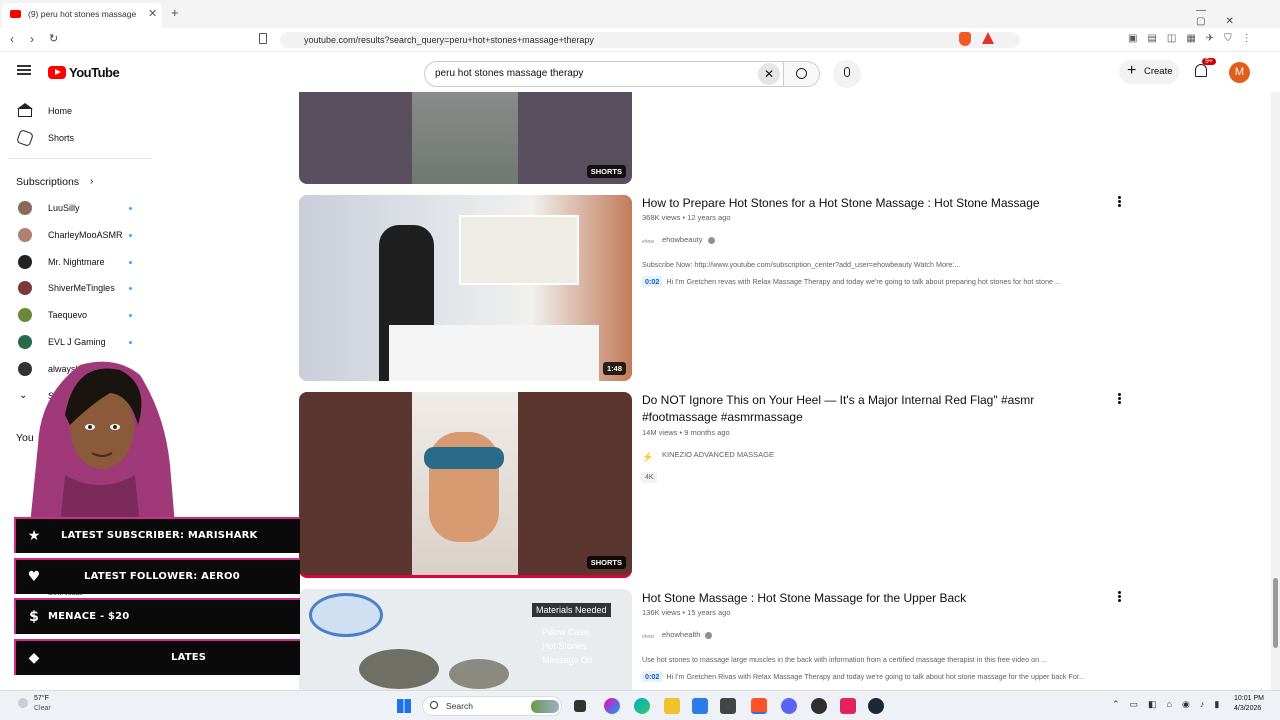 The width and height of the screenshot is (1280, 720). Describe the element at coordinates (175, 12) in the screenshot. I see `new-tab-icon: +` at that location.